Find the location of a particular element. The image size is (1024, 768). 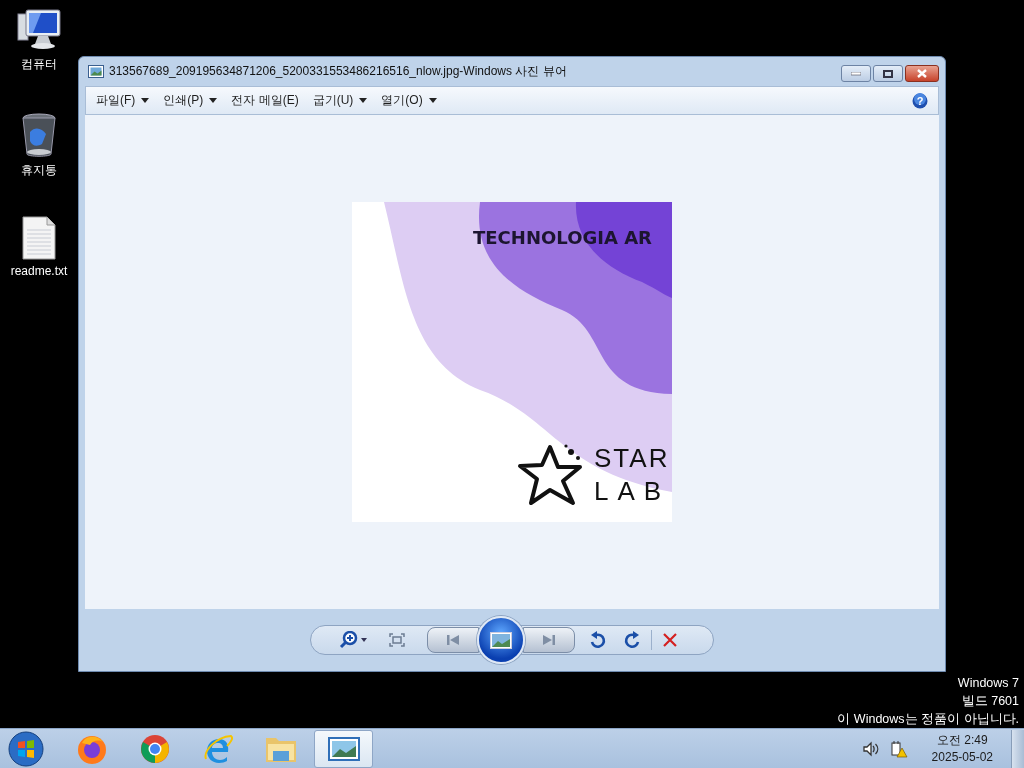

trash-bin-icon is located at coordinates (39, 135).